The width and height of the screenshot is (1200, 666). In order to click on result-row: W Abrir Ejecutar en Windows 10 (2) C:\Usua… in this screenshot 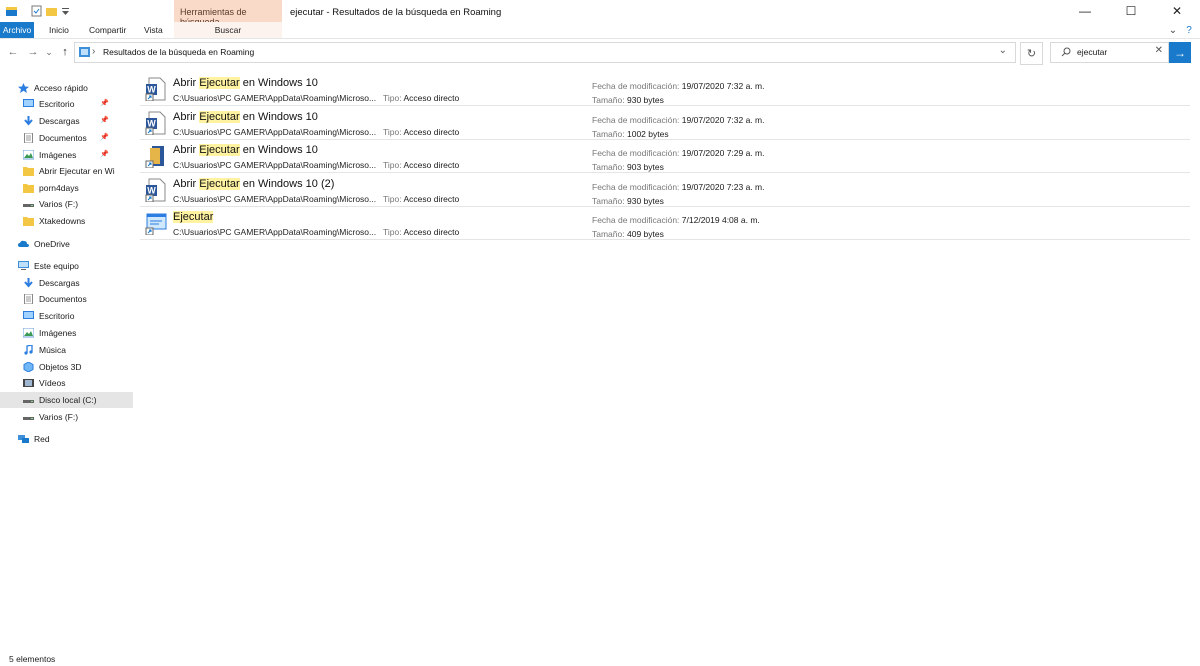, I will do `click(665, 190)`.